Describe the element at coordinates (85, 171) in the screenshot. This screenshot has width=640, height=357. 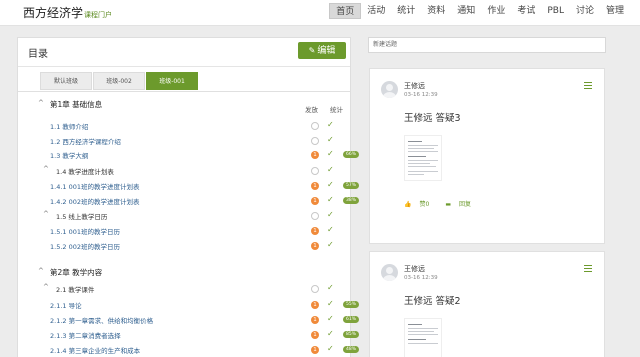
I see `row-label: 1.4 教学进度计划表` at that location.